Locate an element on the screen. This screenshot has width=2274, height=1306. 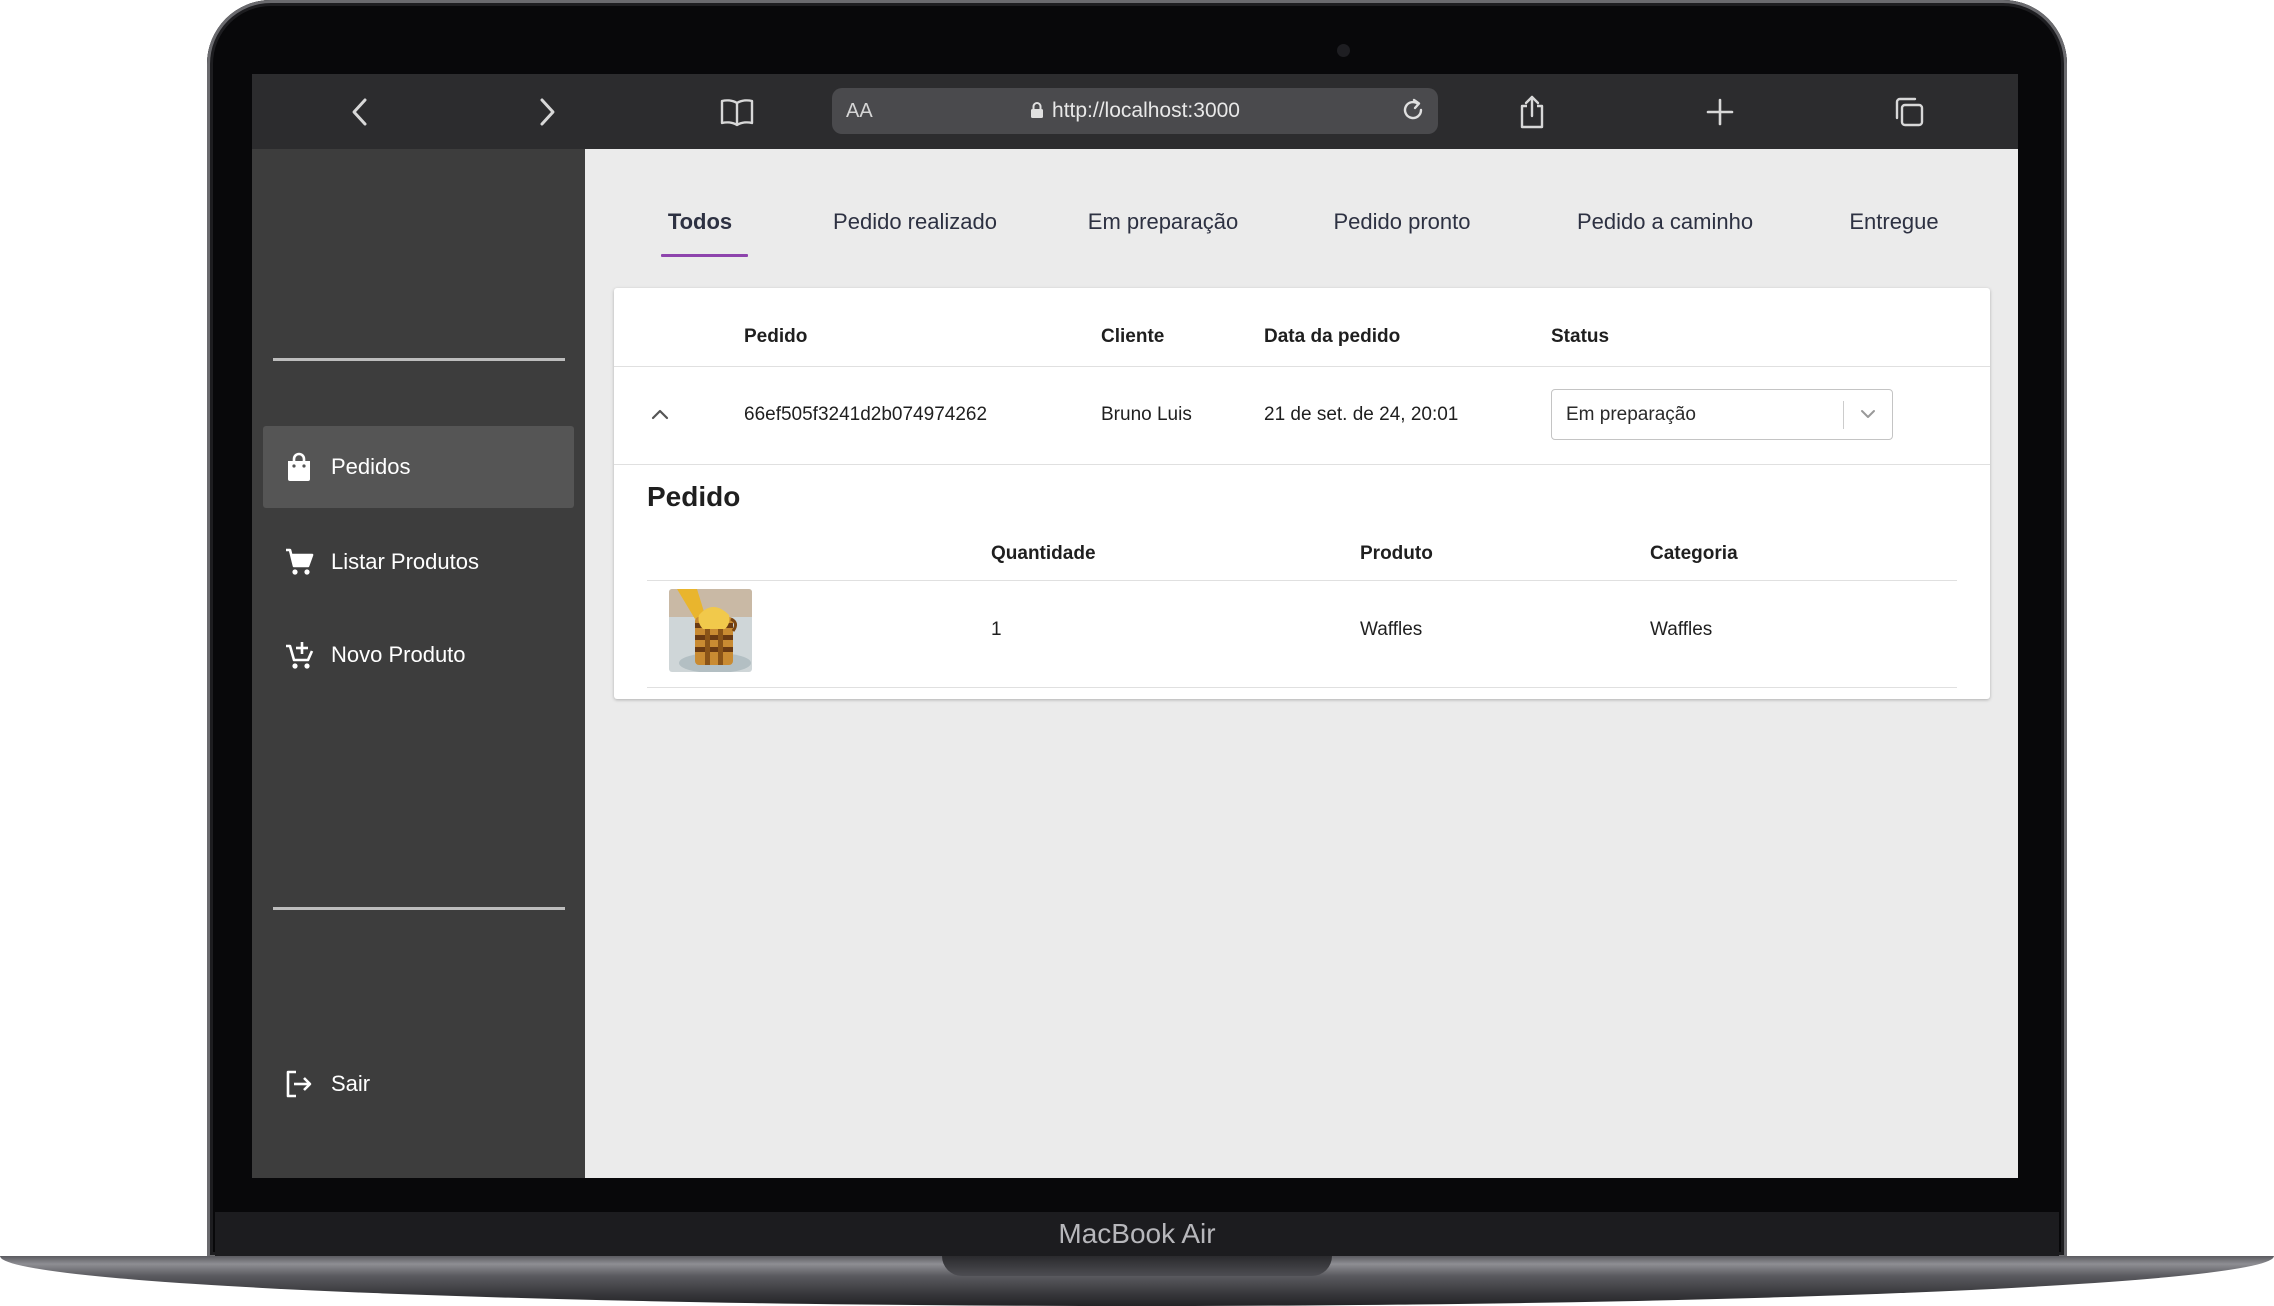
sidebar-item-label: Pedidos is located at coordinates (371, 466).